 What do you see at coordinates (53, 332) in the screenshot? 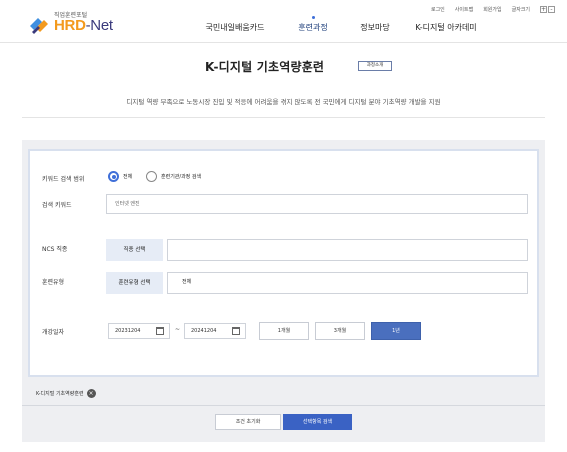
I see `start-date-label: 개강일자` at bounding box center [53, 332].